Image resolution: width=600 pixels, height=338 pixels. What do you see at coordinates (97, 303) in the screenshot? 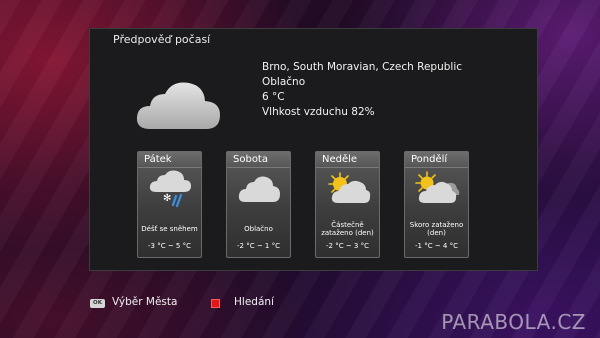
I see `ok-key-icon: OK` at bounding box center [97, 303].